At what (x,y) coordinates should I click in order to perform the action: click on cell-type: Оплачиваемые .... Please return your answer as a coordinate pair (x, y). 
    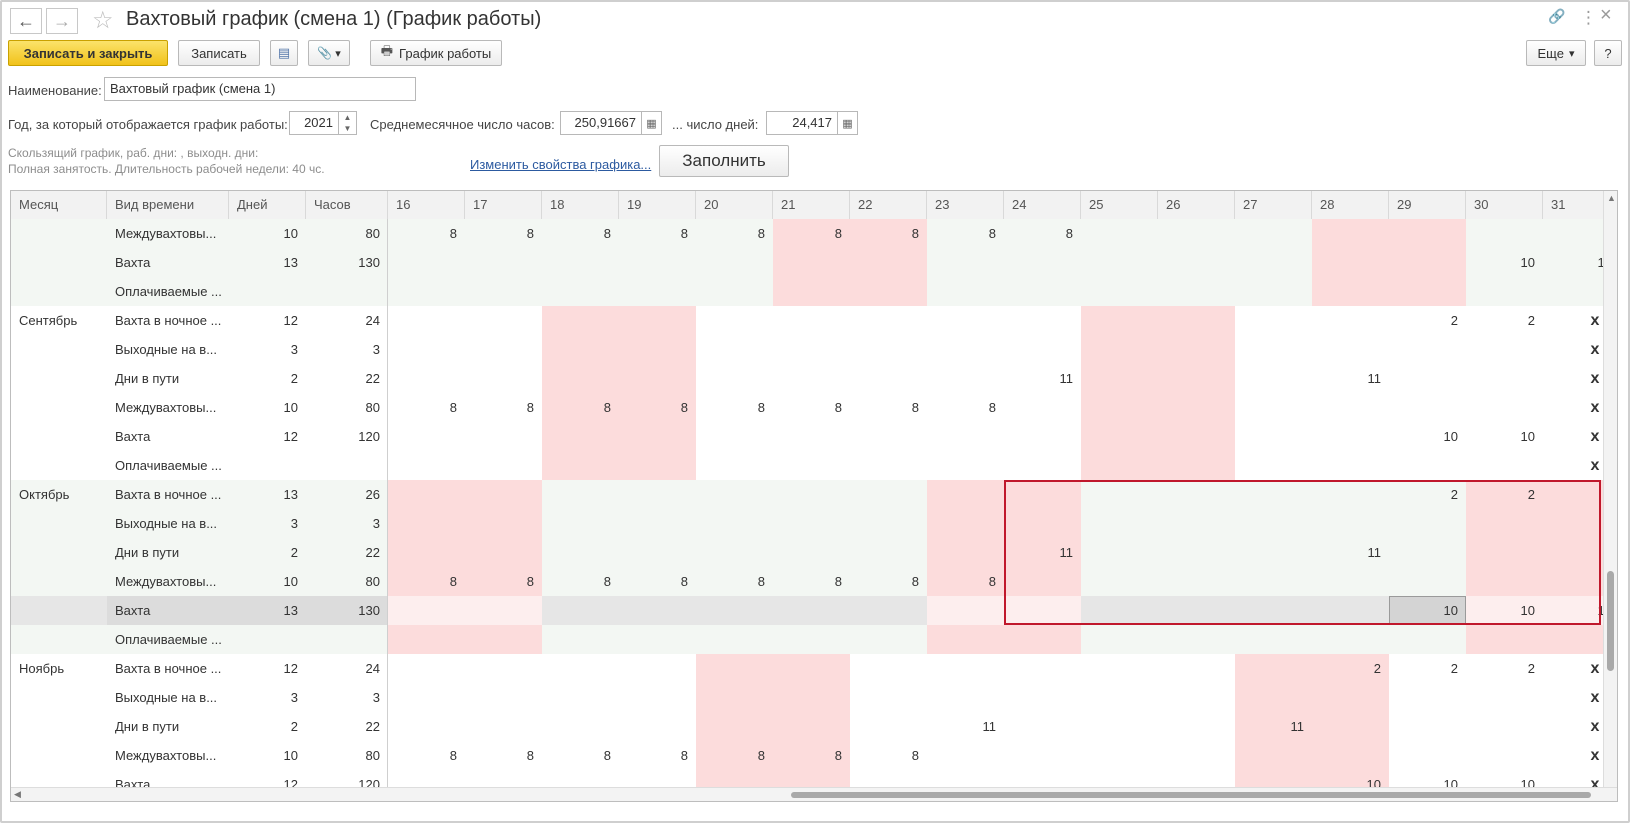
    Looking at the image, I should click on (168, 639).